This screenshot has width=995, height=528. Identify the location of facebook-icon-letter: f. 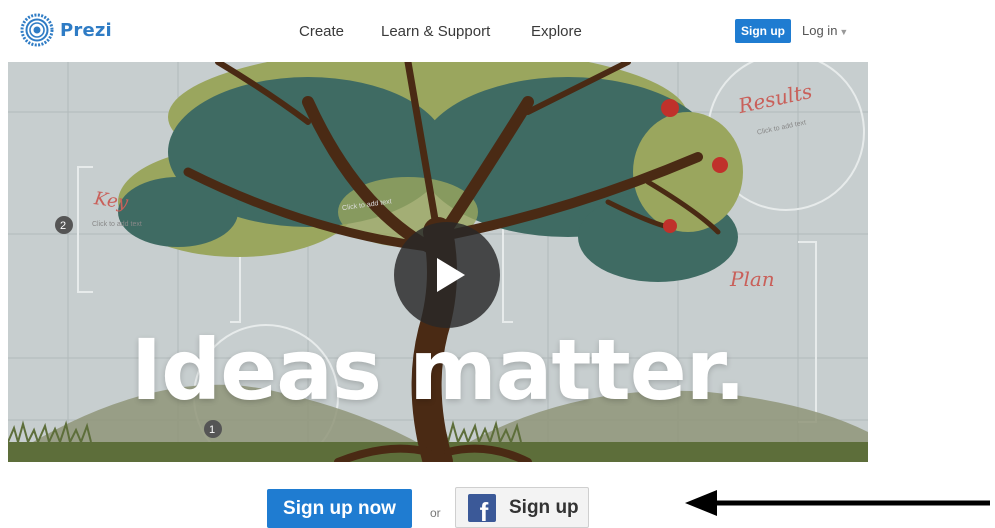
(484, 509).